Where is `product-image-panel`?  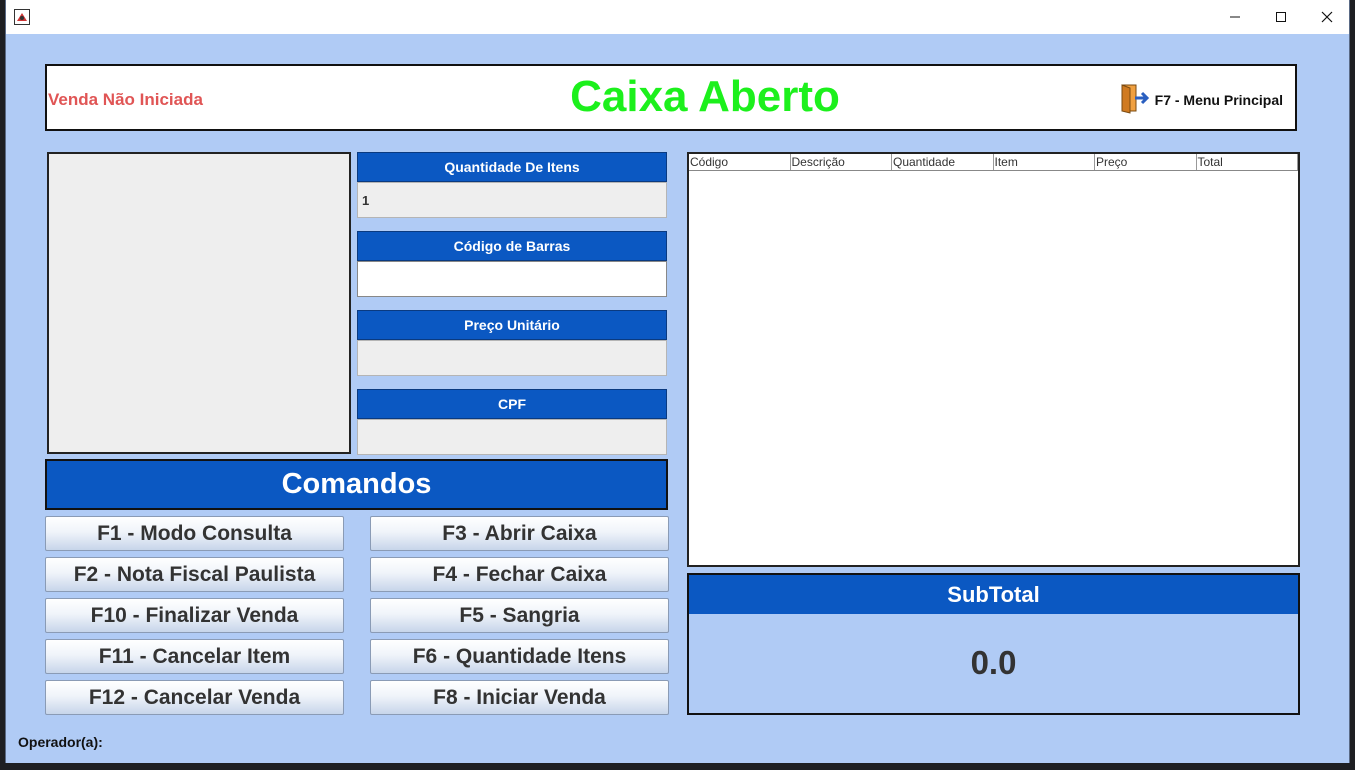
product-image-panel is located at coordinates (199, 303).